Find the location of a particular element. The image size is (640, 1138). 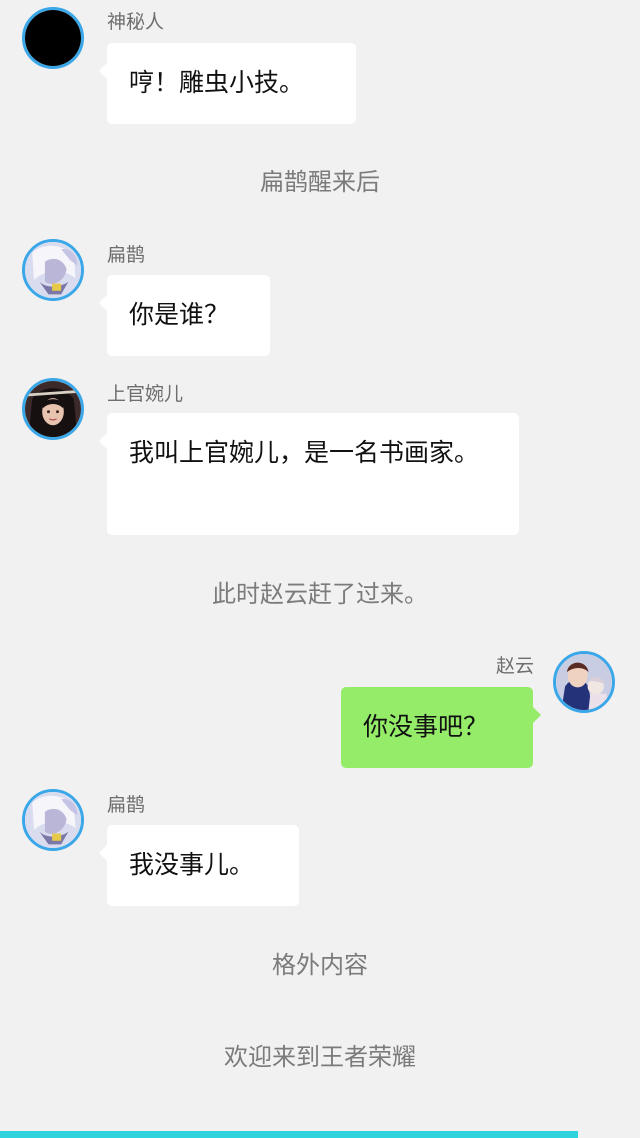

avatar-shangguan is located at coordinates (53, 409).